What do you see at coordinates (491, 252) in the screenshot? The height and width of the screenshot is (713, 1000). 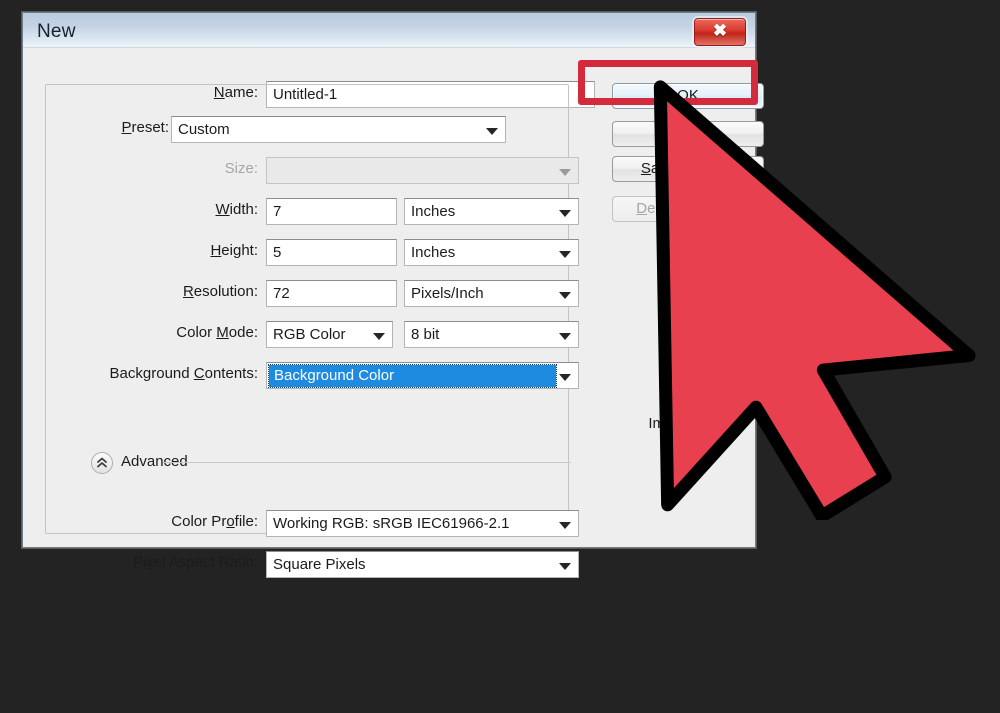 I see `height-unit-dropdown: Inches` at bounding box center [491, 252].